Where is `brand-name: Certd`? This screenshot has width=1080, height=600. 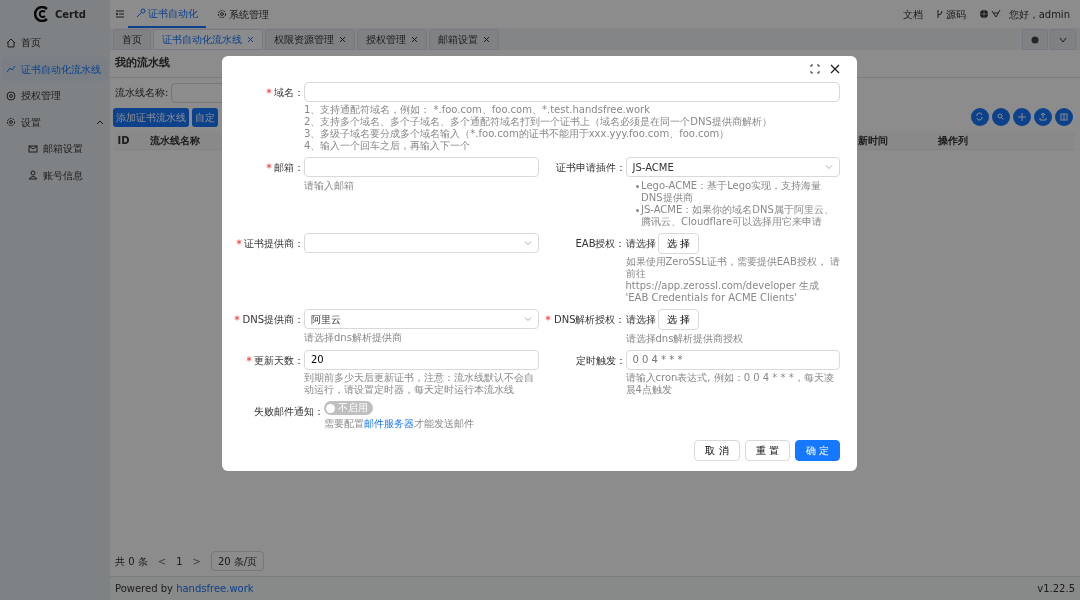
brand-name: Certd is located at coordinates (70, 14).